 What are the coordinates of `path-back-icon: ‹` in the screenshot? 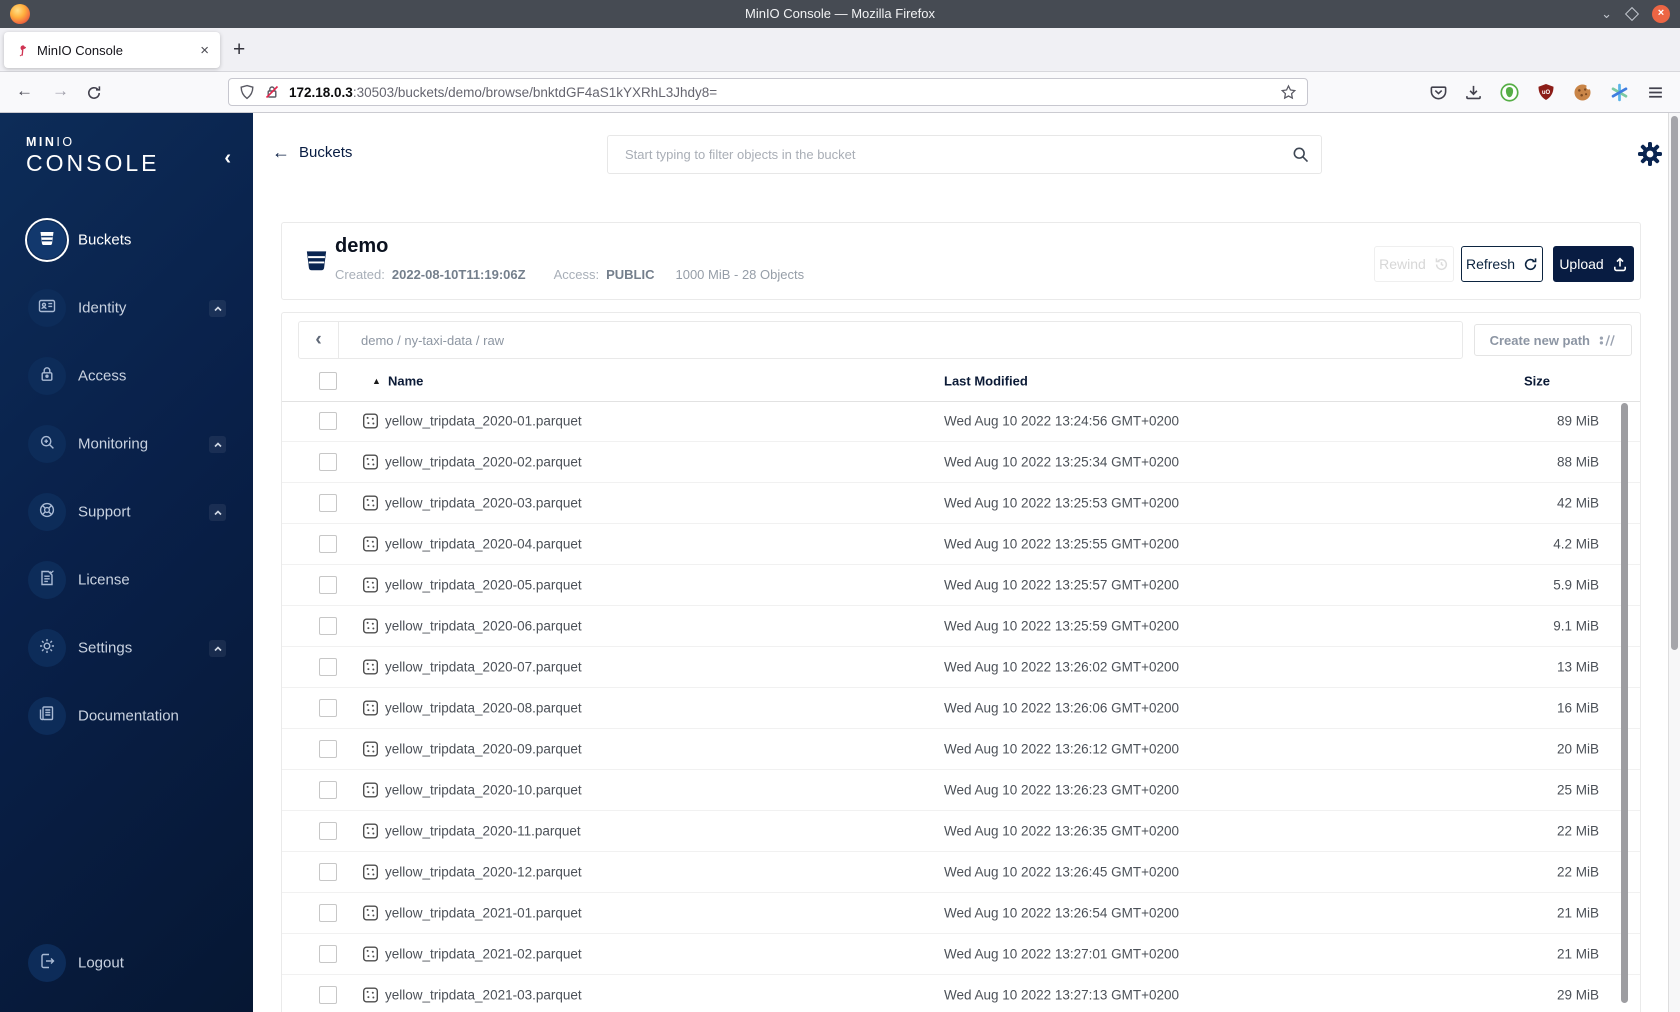 It's located at (319, 340).